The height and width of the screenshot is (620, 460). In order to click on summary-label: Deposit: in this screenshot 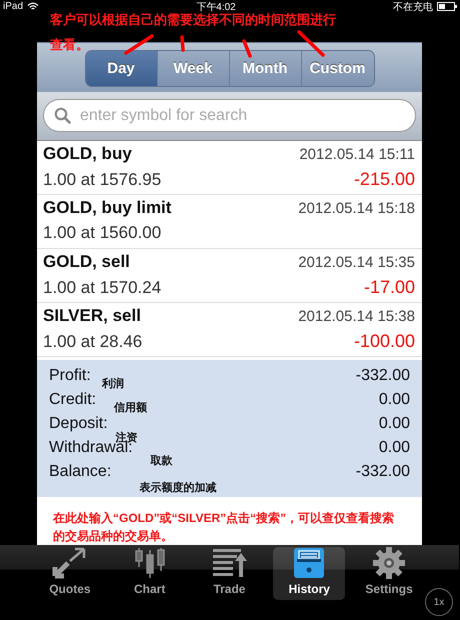, I will do `click(78, 424)`.